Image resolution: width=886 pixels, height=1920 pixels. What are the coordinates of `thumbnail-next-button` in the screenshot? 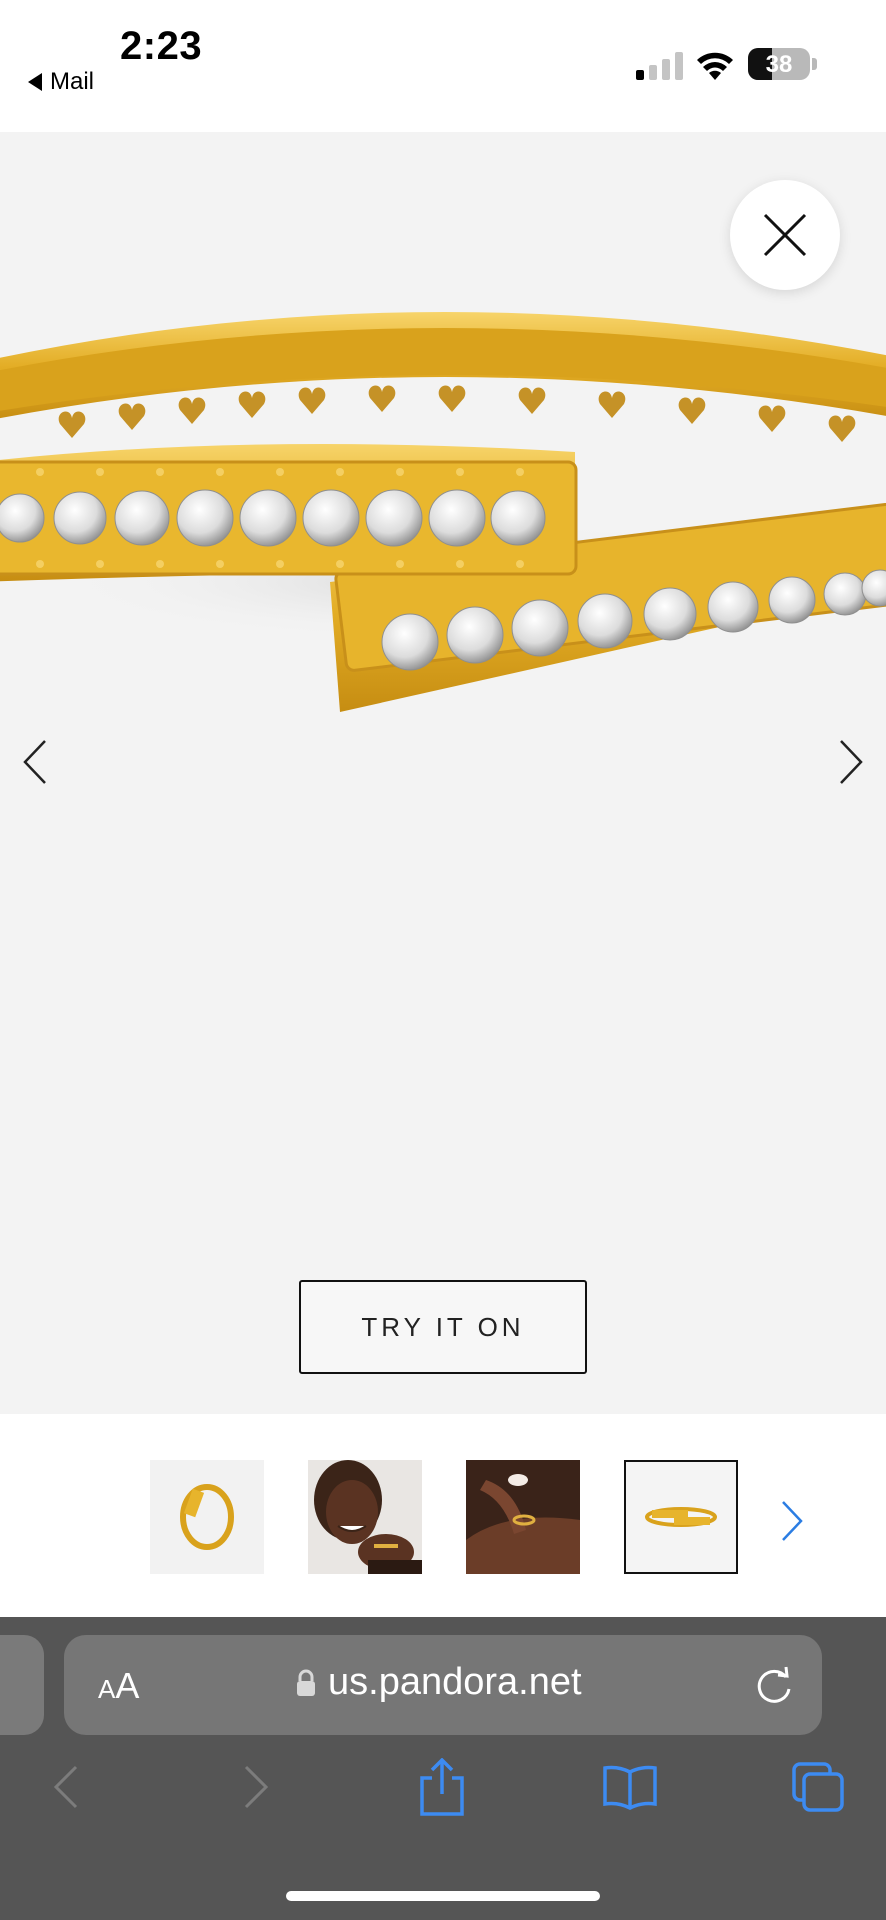 It's located at (792, 1521).